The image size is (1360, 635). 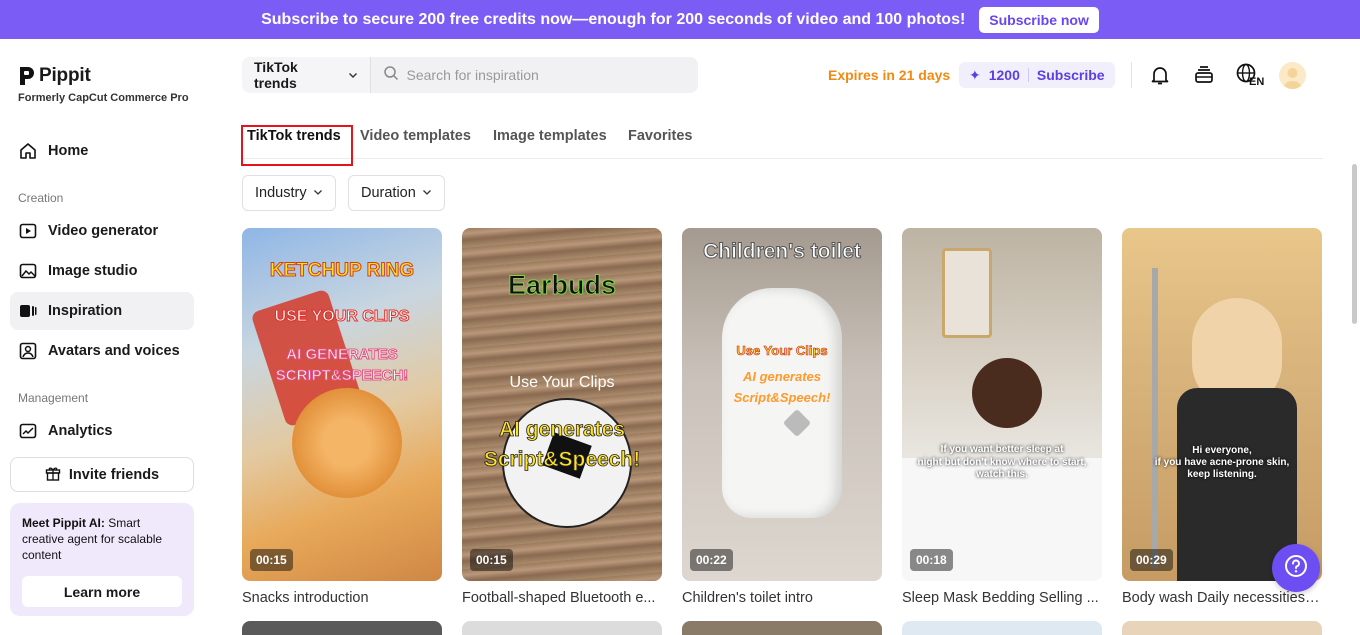 I want to click on invite-label: Invite friends, so click(x=114, y=474).